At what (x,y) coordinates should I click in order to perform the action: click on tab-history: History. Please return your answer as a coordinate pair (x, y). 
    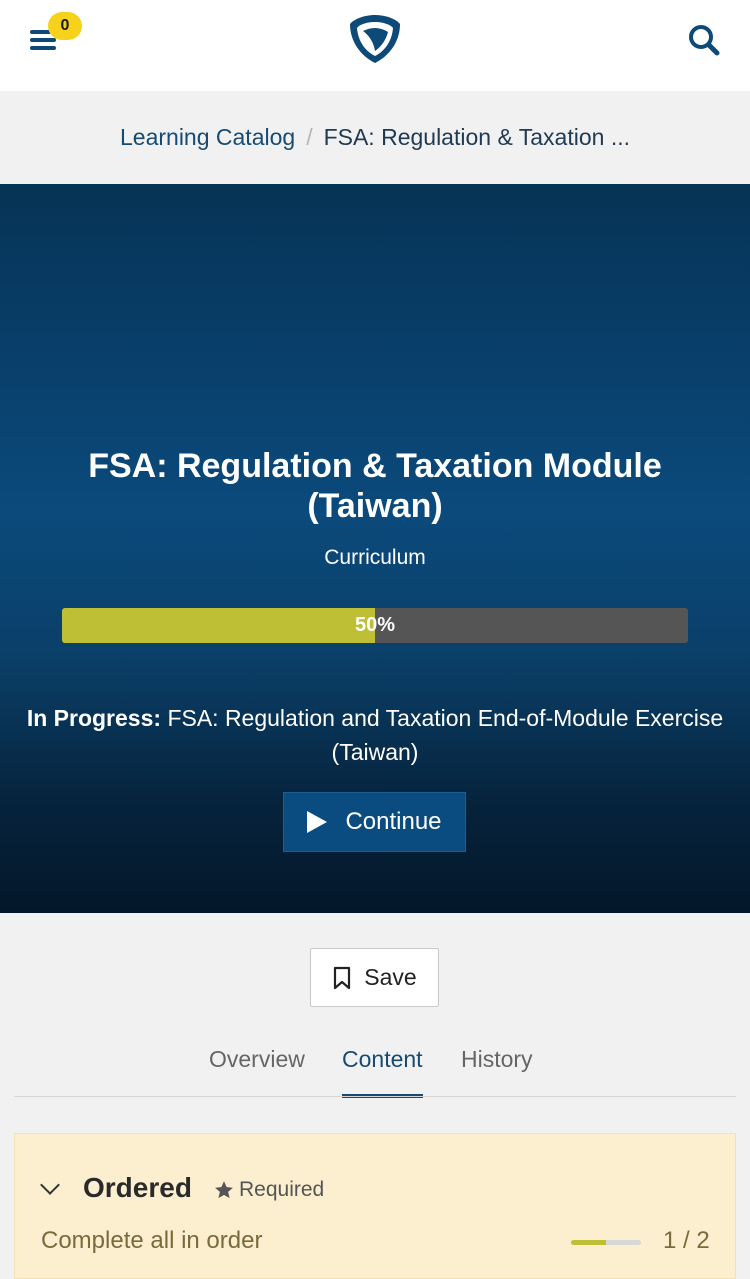
    Looking at the image, I should click on (497, 1069).